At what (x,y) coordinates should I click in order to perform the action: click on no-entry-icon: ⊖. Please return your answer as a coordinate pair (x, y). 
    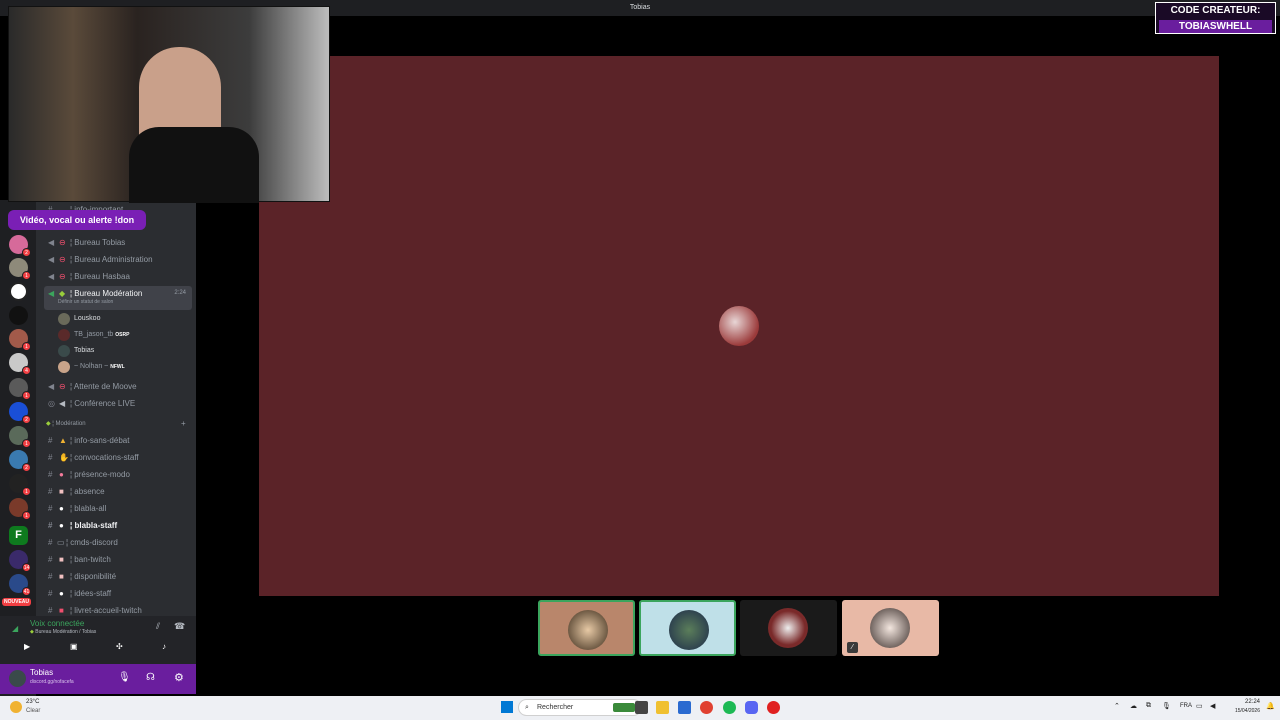
    Looking at the image, I should click on (62, 259).